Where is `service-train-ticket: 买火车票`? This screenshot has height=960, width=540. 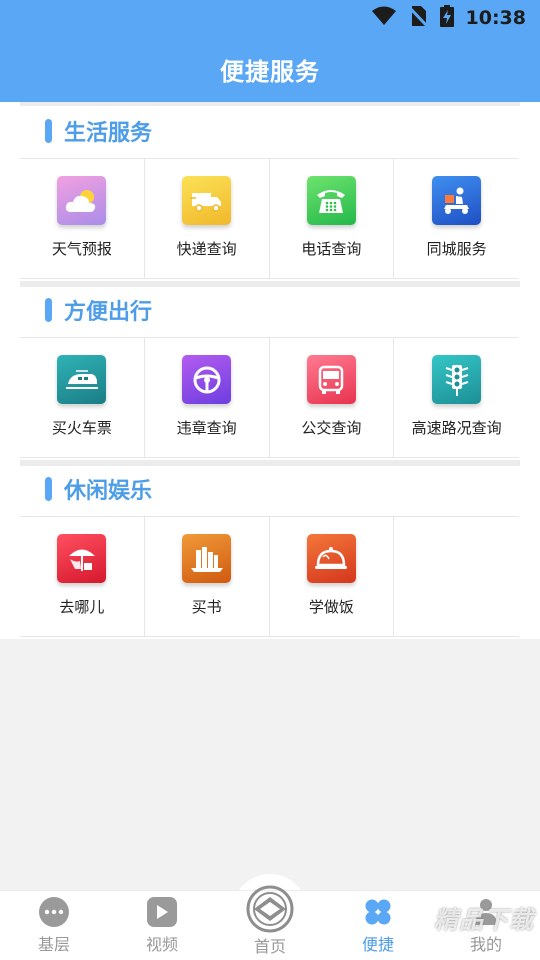 service-train-ticket: 买火车票 is located at coordinates (82, 397).